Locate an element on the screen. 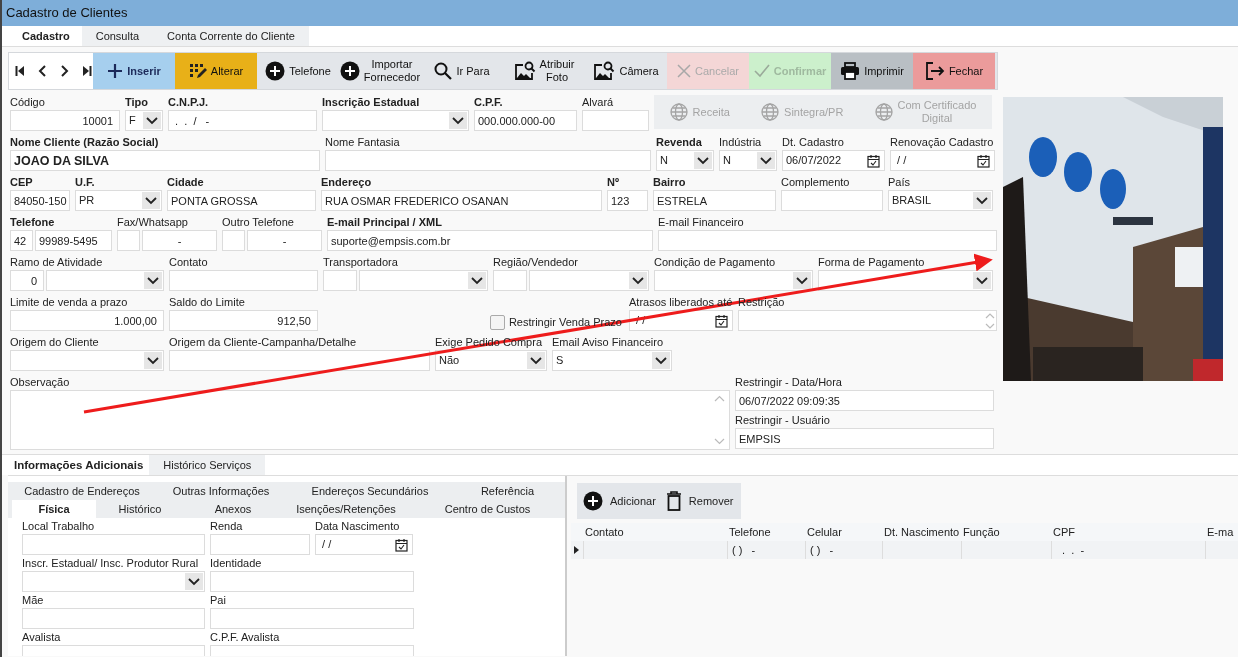 The height and width of the screenshot is (657, 1238). tab: Histórico Serviços is located at coordinates (207, 465).